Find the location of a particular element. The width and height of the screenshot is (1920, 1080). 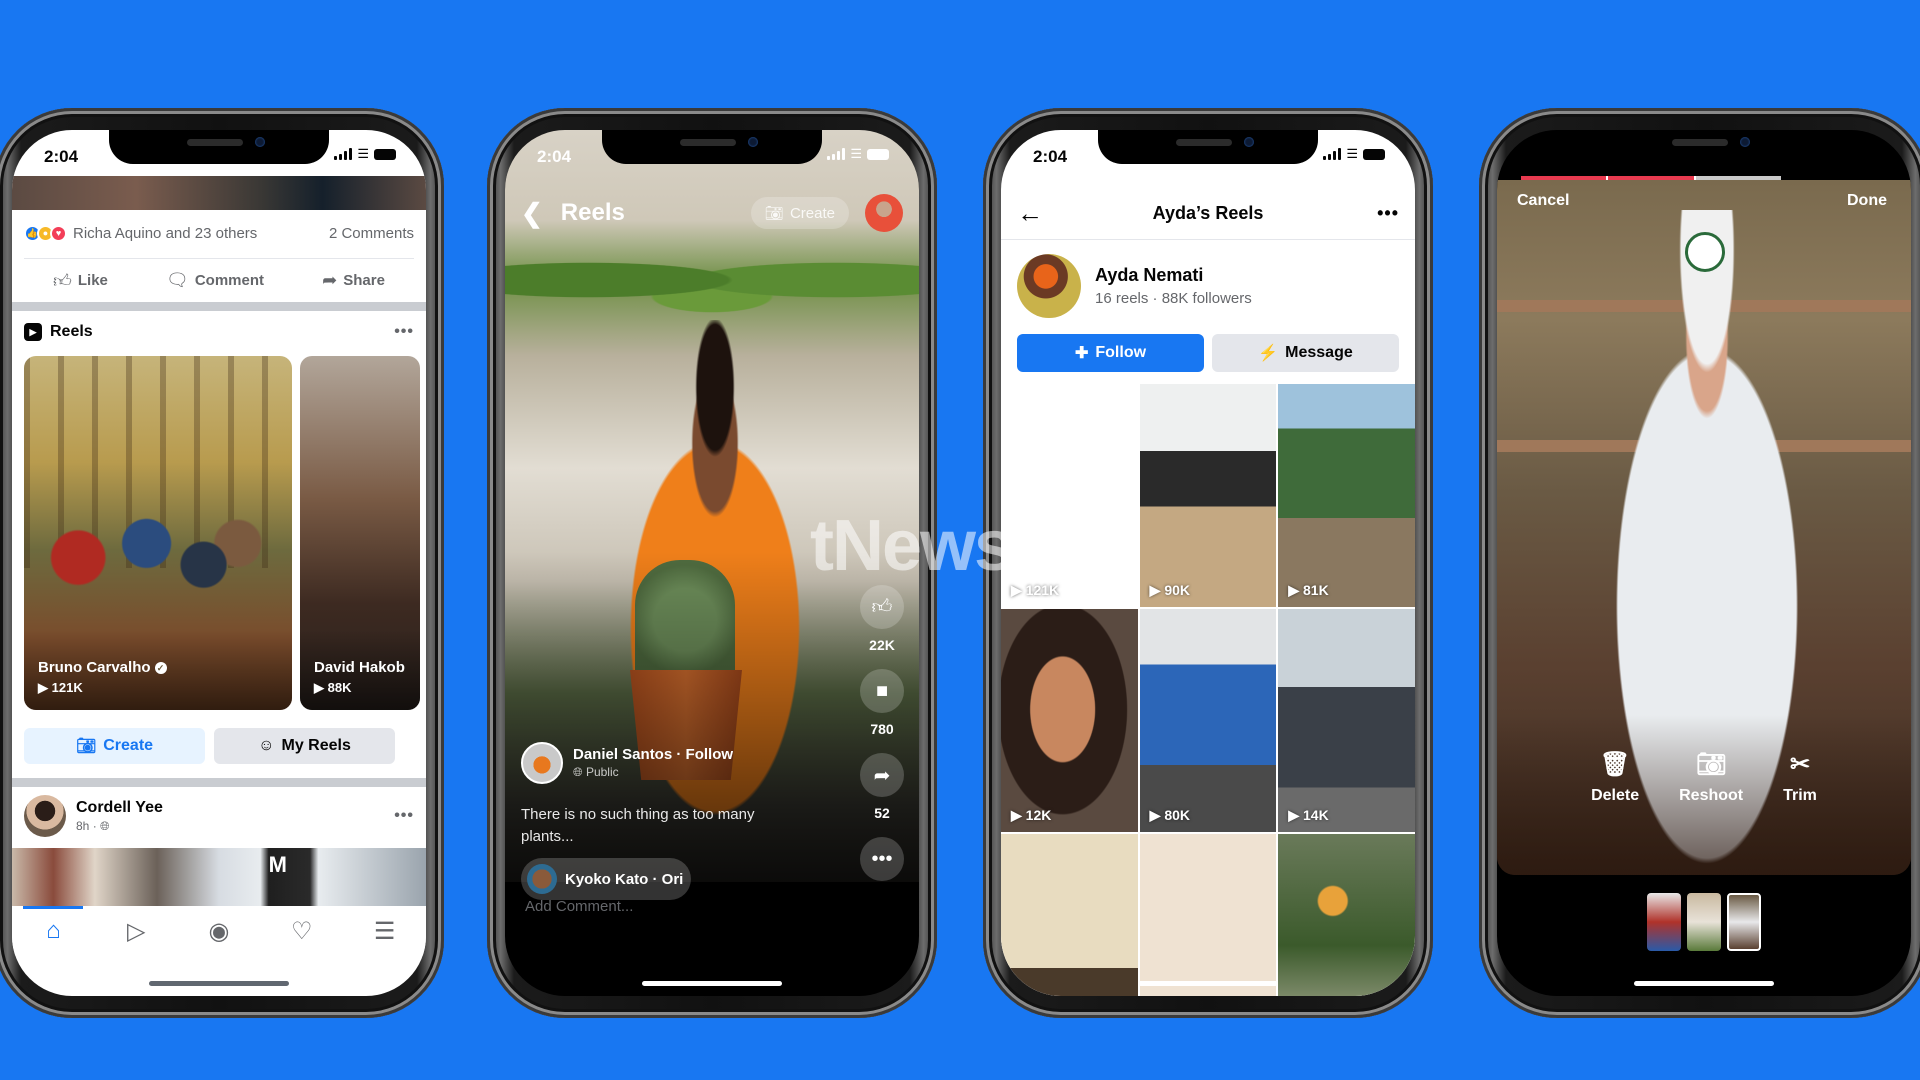

share-icon: ➦ is located at coordinates (330, 280).